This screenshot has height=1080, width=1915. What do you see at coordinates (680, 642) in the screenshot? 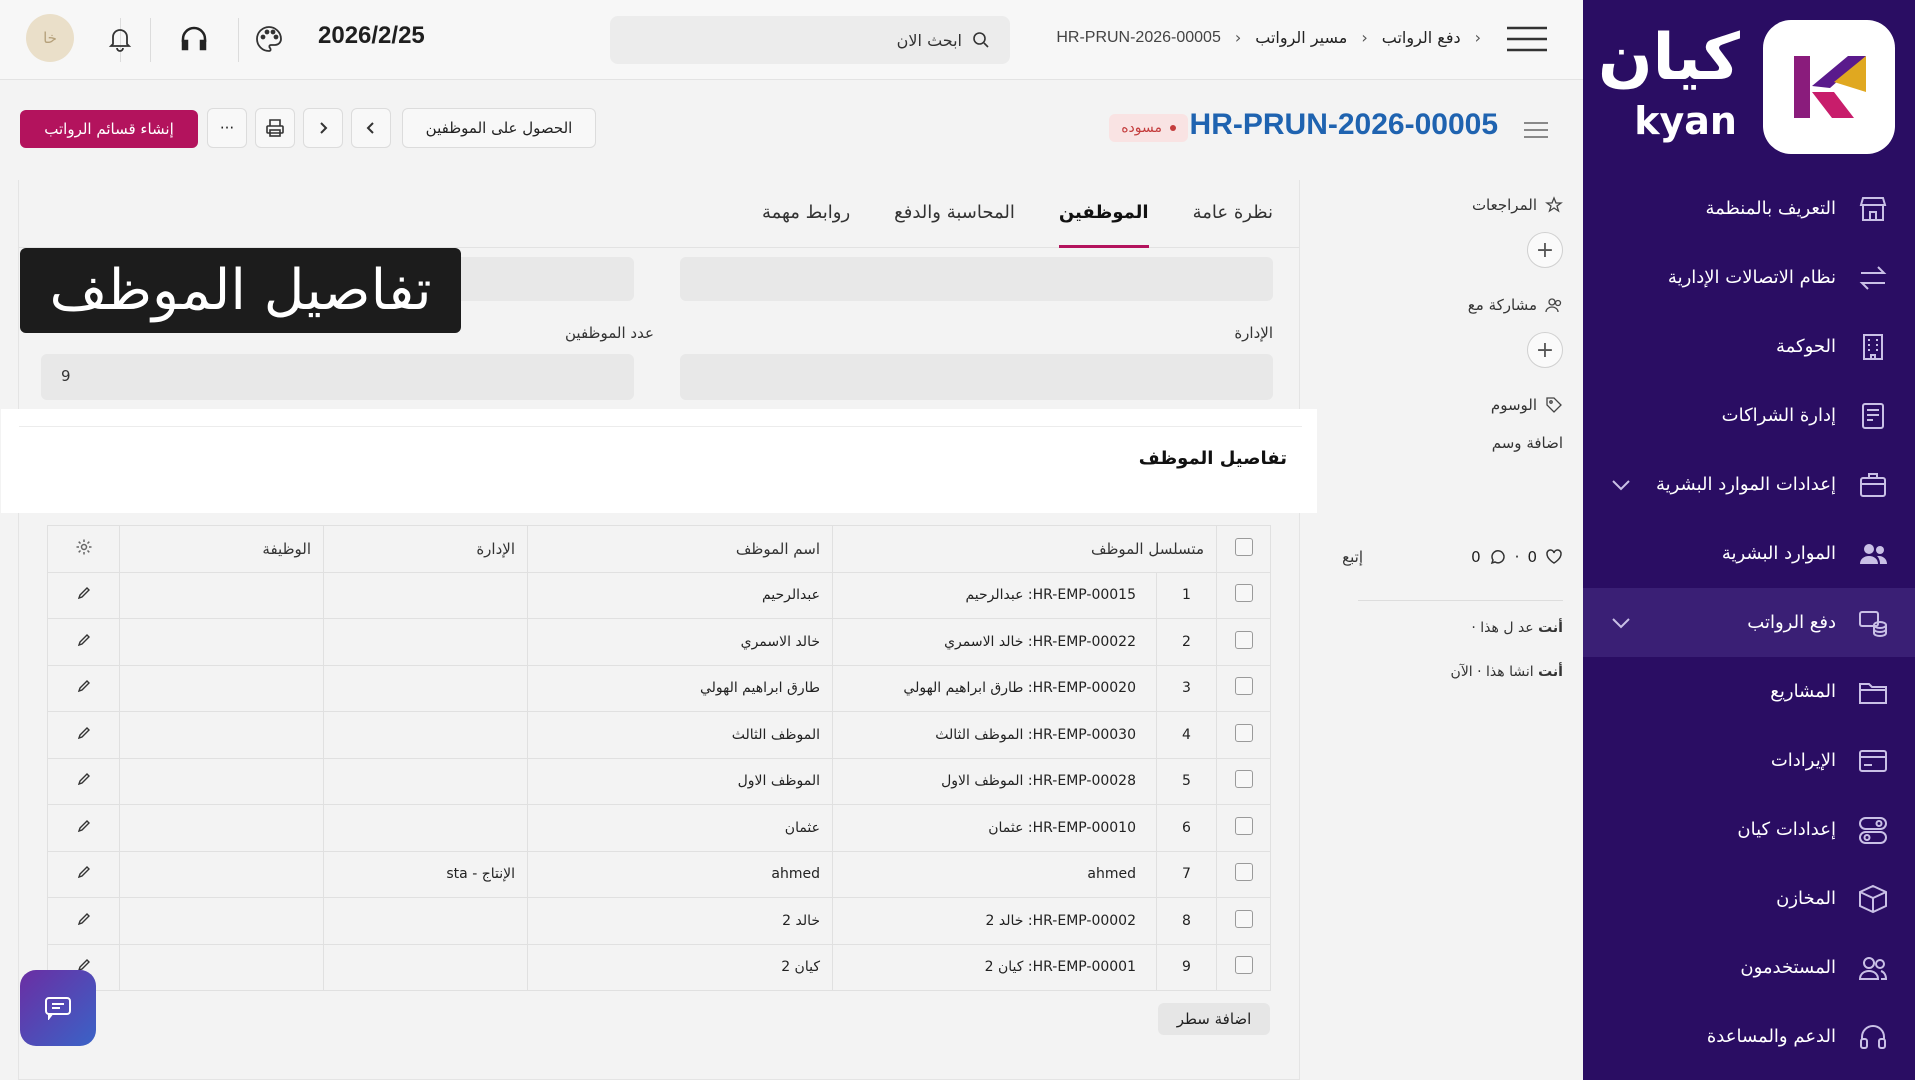
I see `employee-name: خالد الاسمري` at bounding box center [680, 642].